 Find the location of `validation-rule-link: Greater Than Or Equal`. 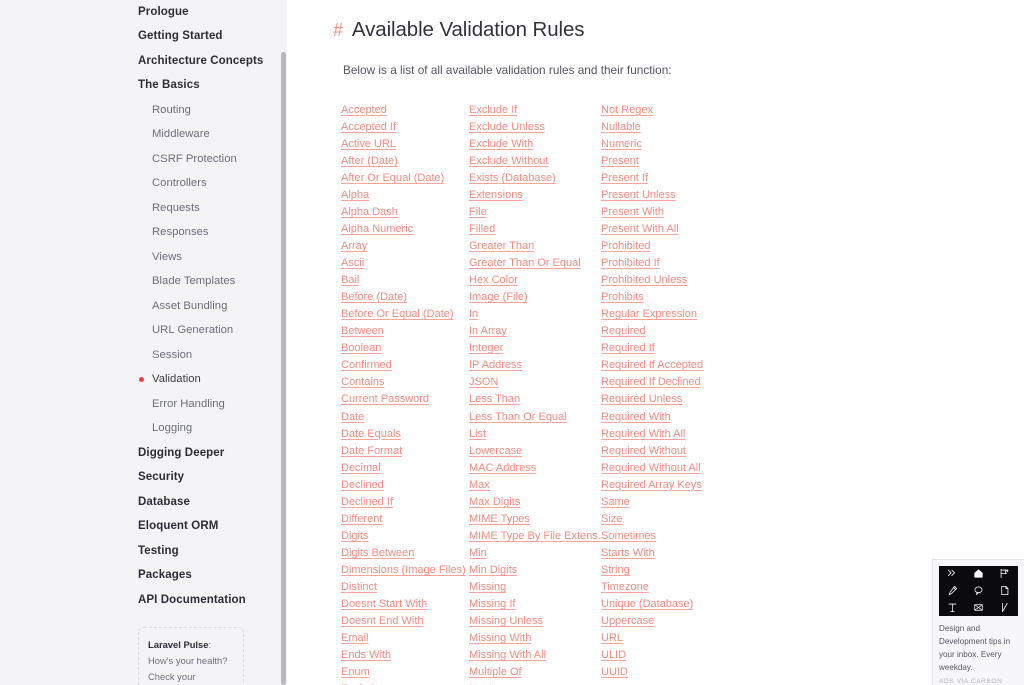

validation-rule-link: Greater Than Or Equal is located at coordinates (535, 263).